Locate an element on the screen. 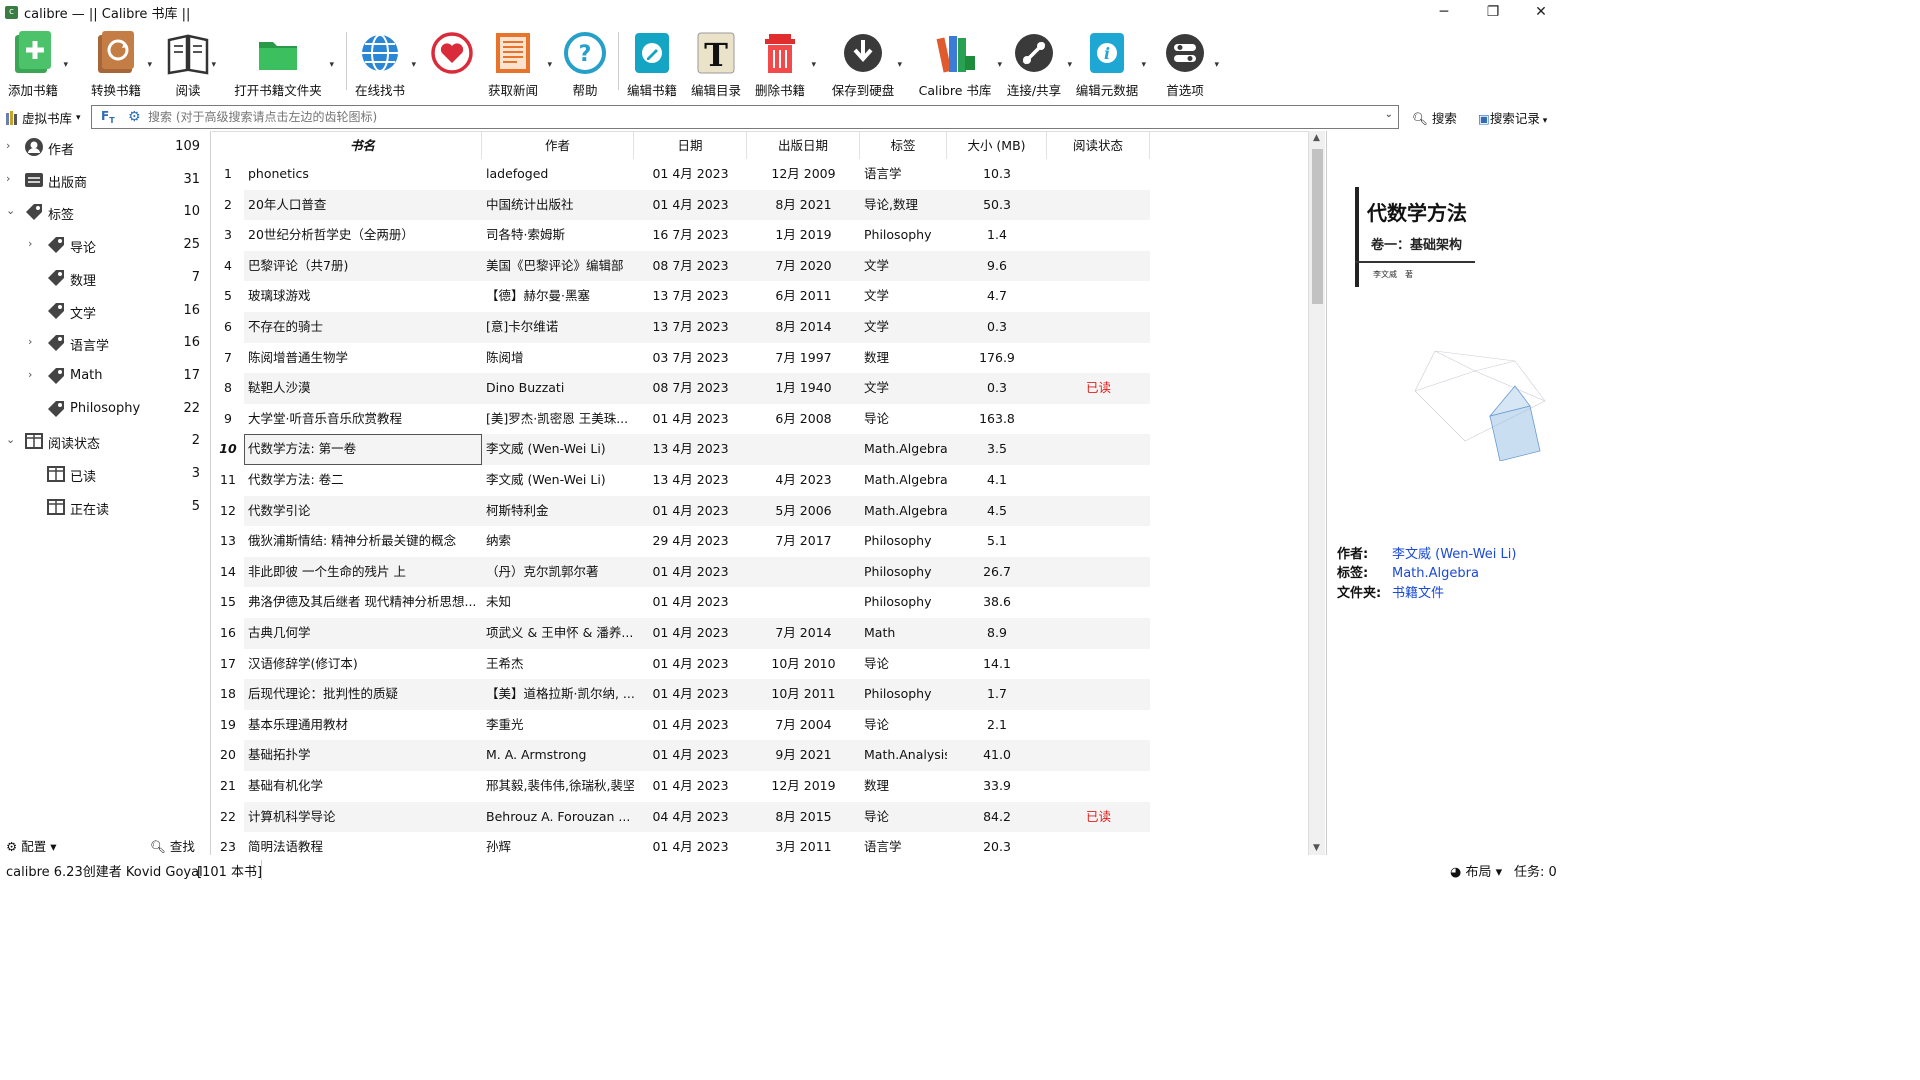 The width and height of the screenshot is (1920, 1080). gear-icon: ⚙ is located at coordinates (134, 117).